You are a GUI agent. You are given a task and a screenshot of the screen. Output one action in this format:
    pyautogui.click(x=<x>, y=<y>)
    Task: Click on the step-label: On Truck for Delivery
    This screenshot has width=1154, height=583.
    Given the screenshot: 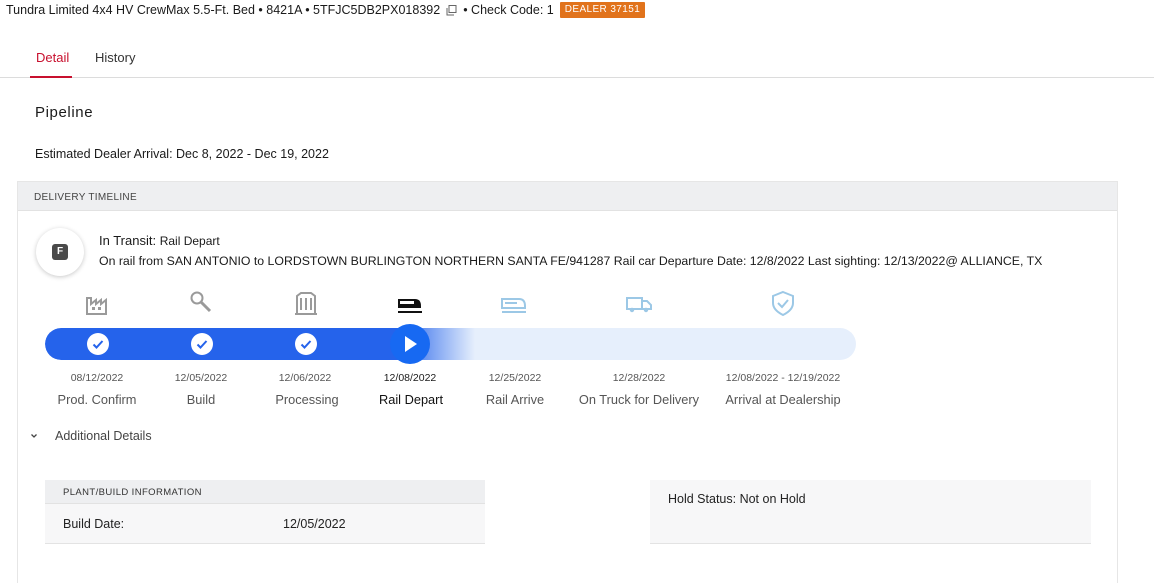 What is the action you would take?
    pyautogui.click(x=639, y=399)
    